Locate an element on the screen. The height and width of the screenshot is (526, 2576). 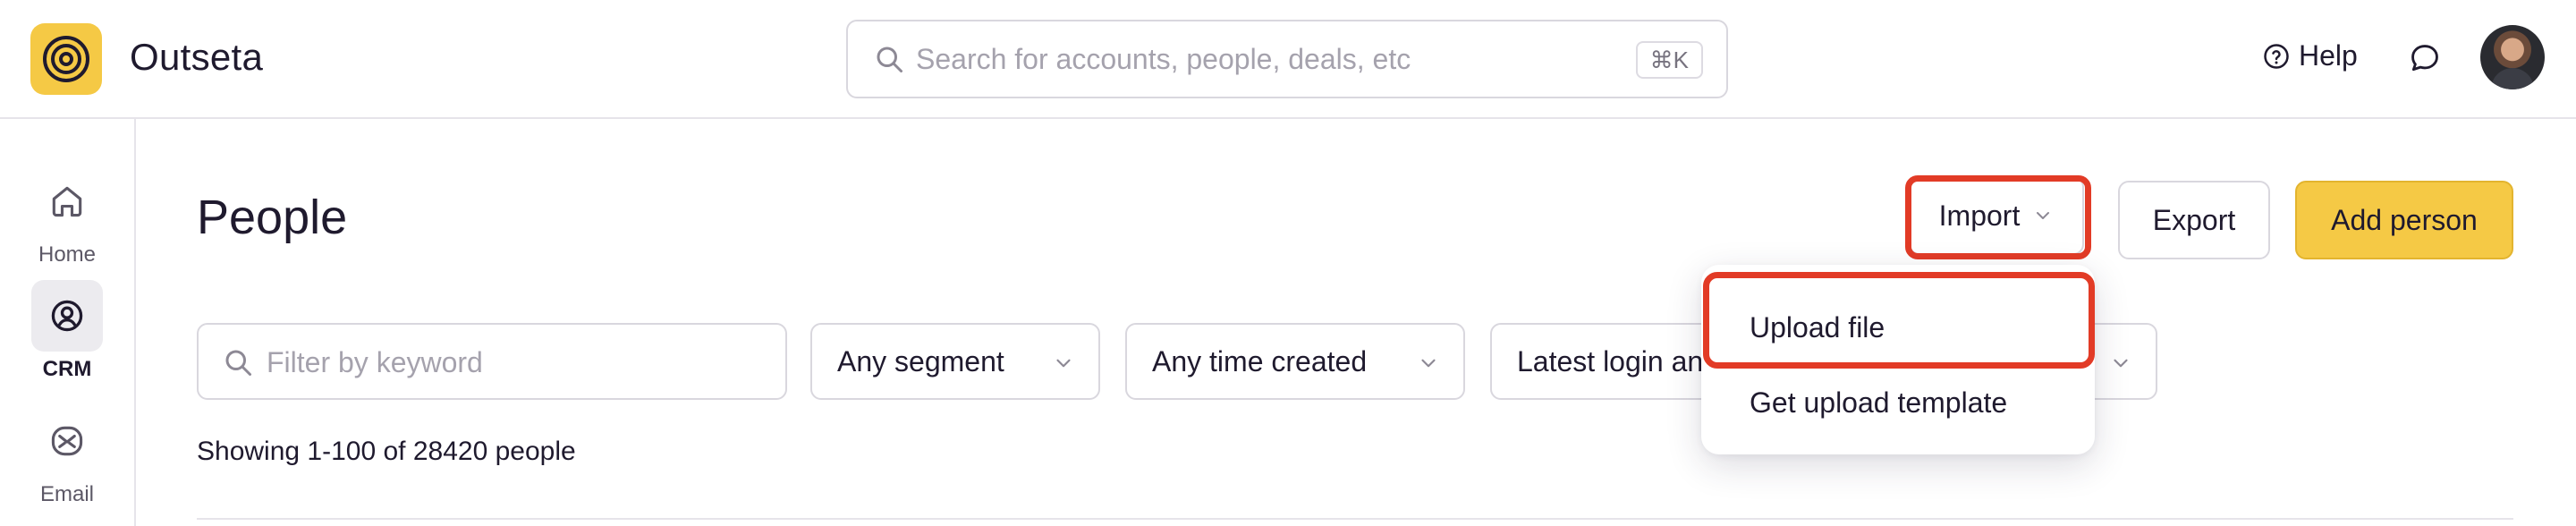
import-dropdown-menu: Upload file Get upload template is located at coordinates (1898, 359).